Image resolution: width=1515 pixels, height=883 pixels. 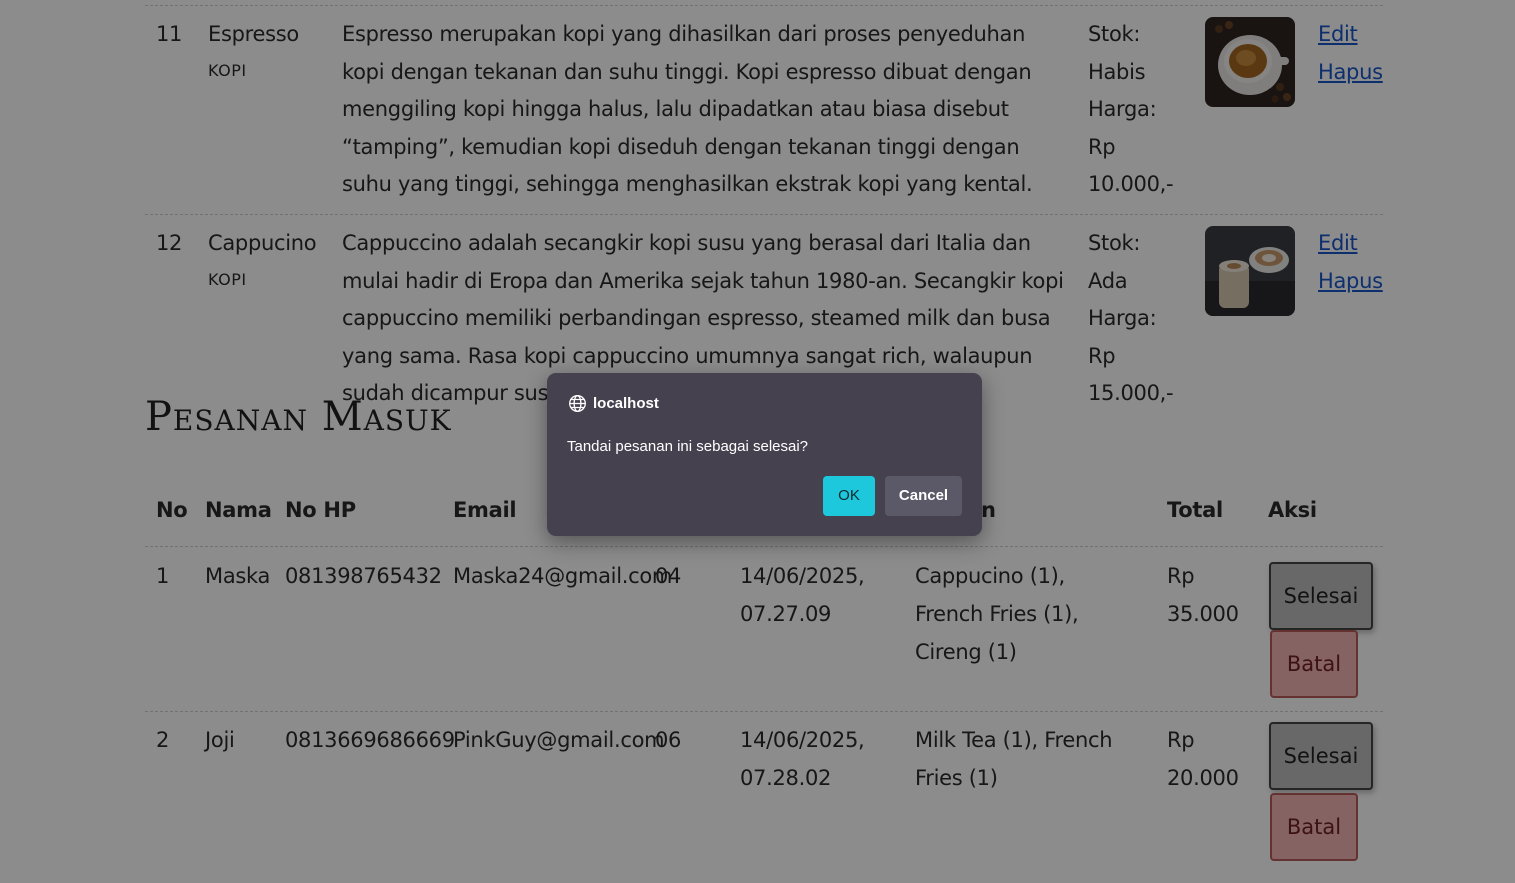 I want to click on globe-icon, so click(x=580, y=403).